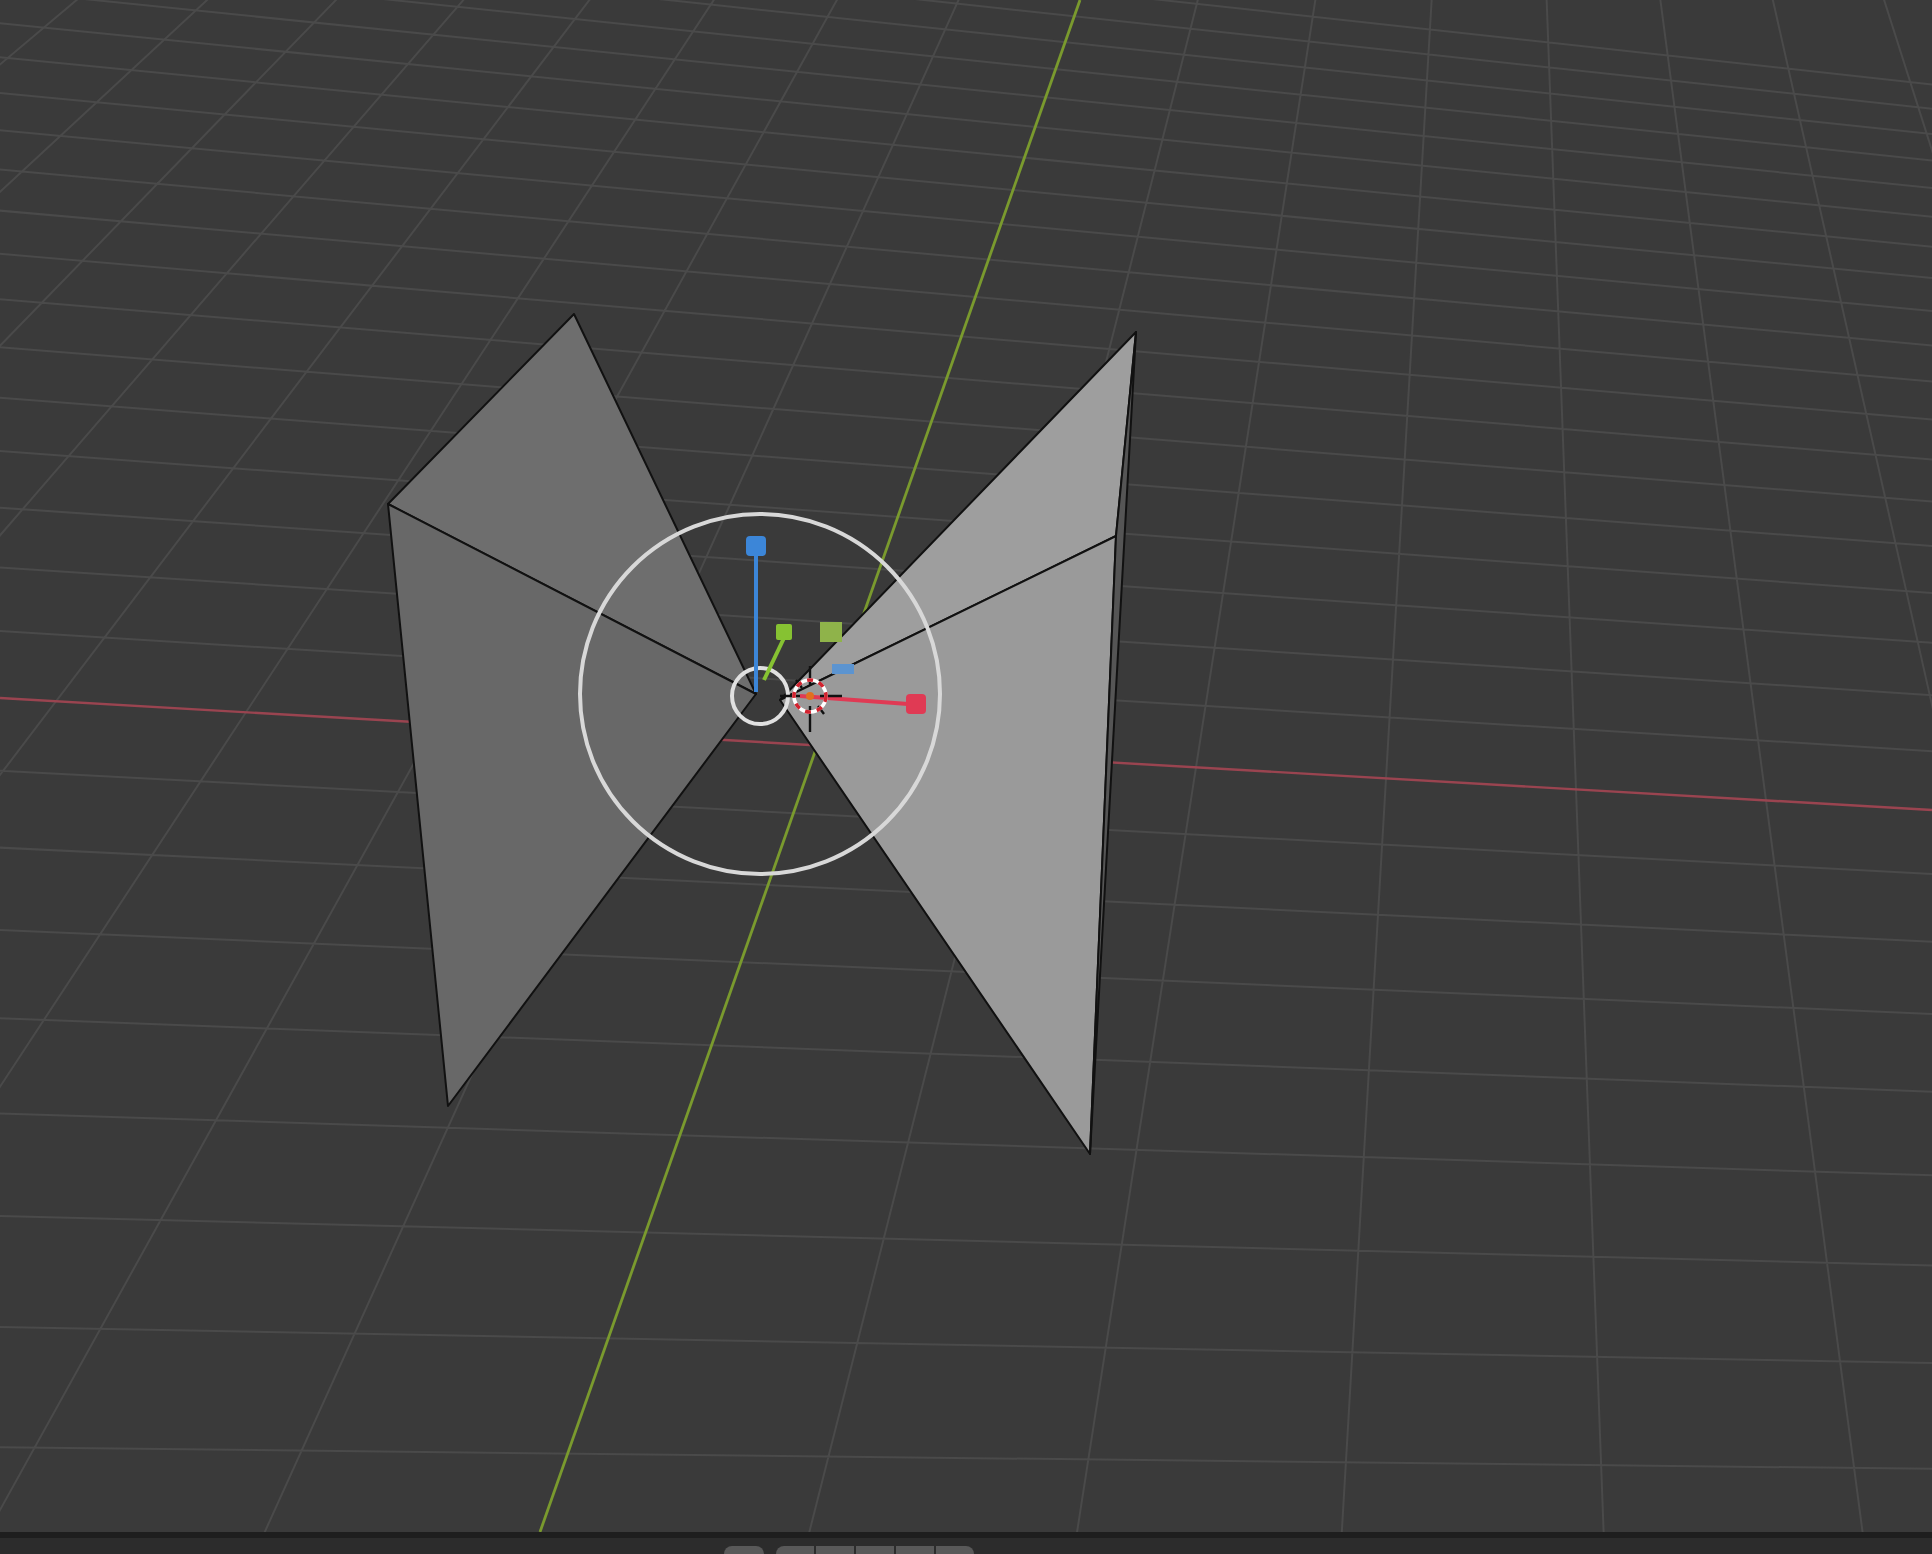 The image size is (1932, 1554). What do you see at coordinates (760, 694) in the screenshot?
I see `transform-gizmo-drawing` at bounding box center [760, 694].